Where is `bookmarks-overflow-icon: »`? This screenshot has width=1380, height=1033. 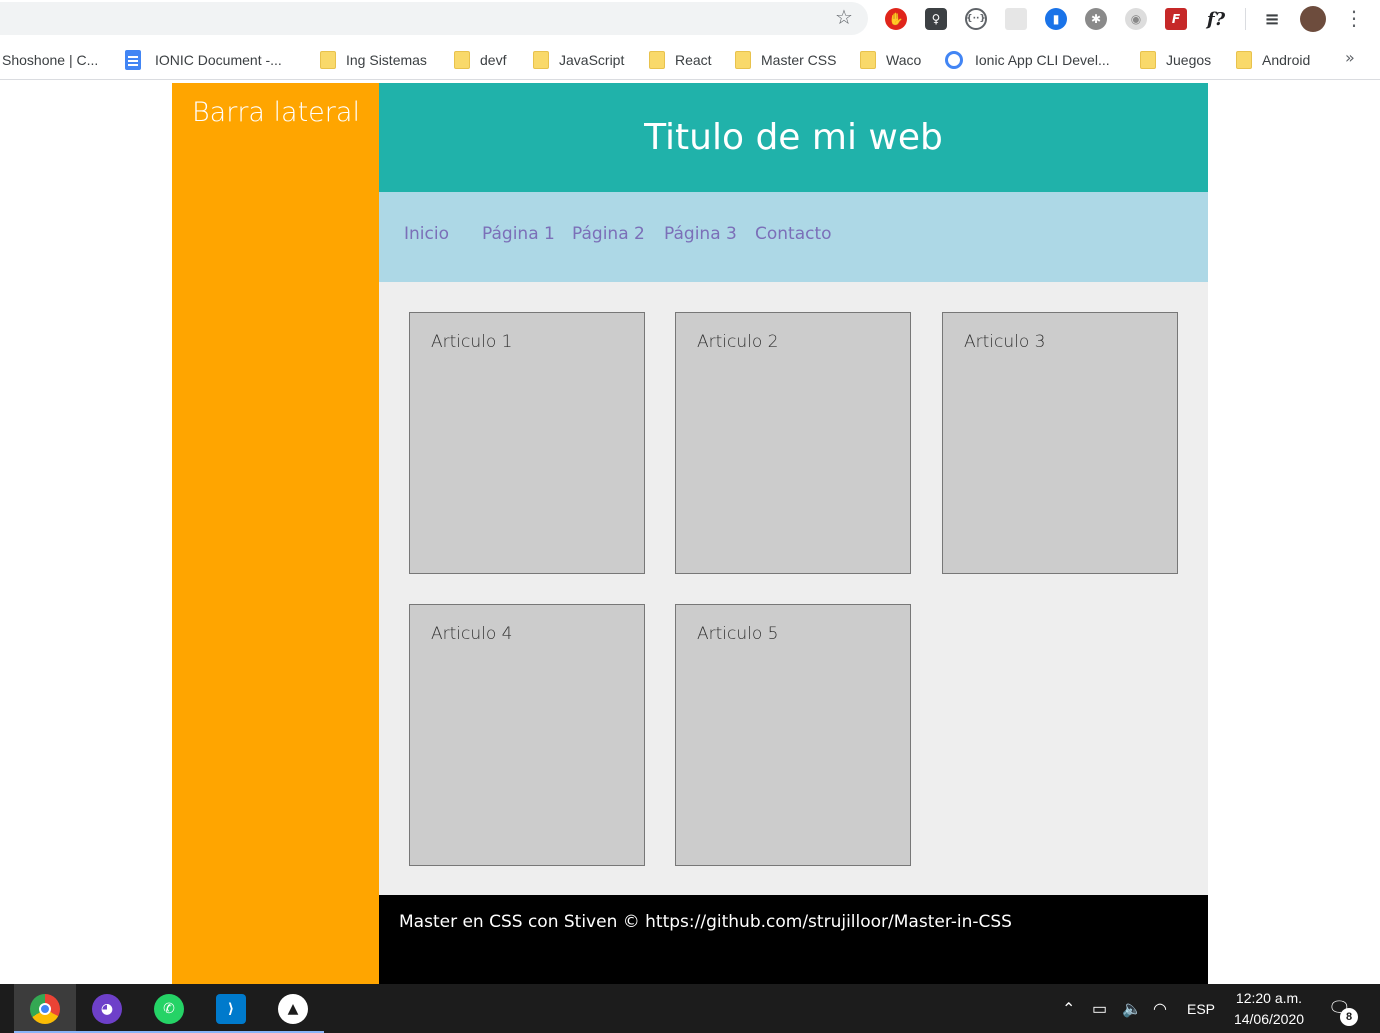
bookmarks-overflow-icon: » is located at coordinates (1350, 57).